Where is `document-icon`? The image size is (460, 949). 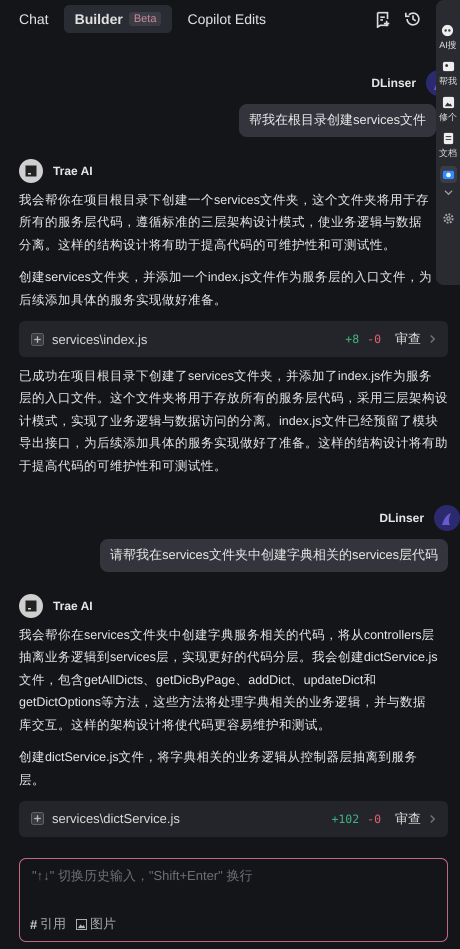
document-icon is located at coordinates (448, 138).